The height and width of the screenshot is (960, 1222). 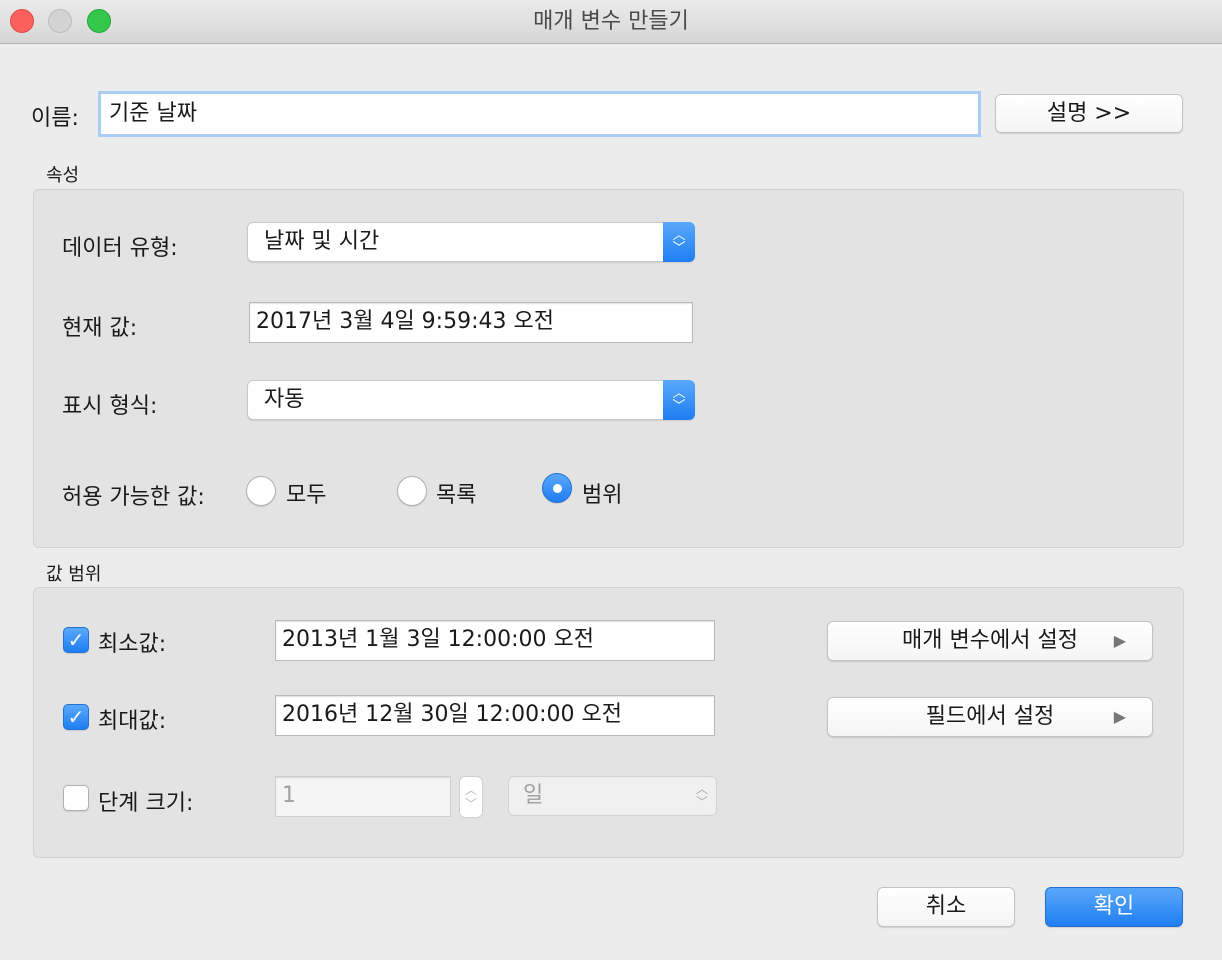 What do you see at coordinates (100, 328) in the screenshot?
I see `current-value-label: 현재 값:` at bounding box center [100, 328].